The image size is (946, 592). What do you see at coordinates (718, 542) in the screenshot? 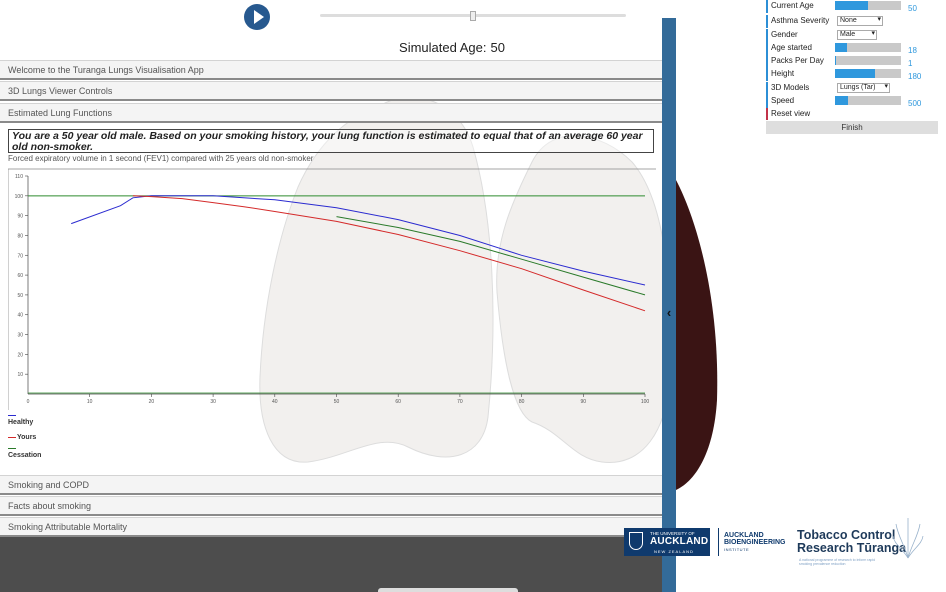
I see `logo-divider` at bounding box center [718, 542].